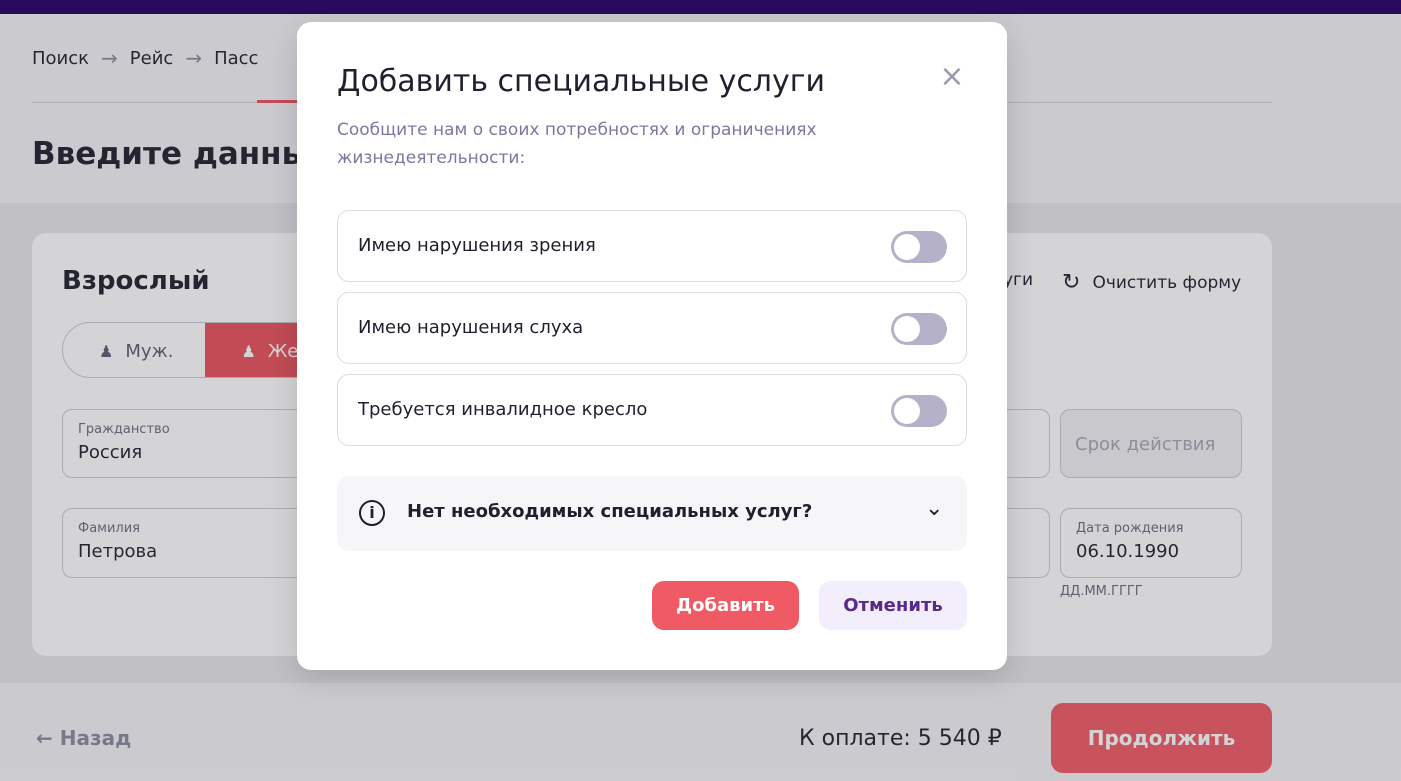 The width and height of the screenshot is (1401, 781). I want to click on no-services-accordion: i Нет необходимых специальных услуг? ⌄, so click(652, 513).